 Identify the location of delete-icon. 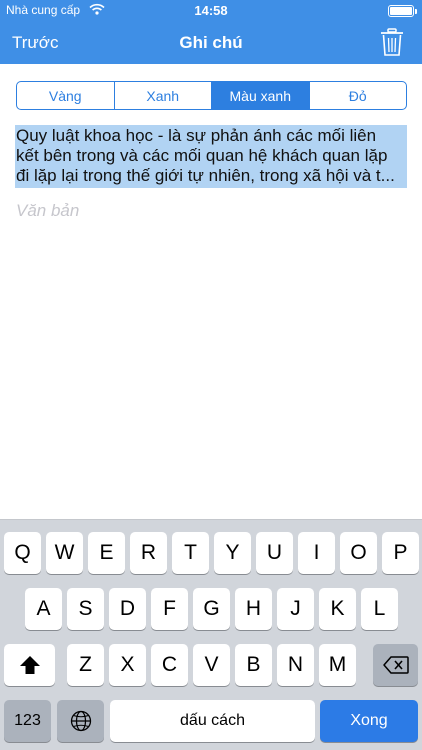
(395, 665).